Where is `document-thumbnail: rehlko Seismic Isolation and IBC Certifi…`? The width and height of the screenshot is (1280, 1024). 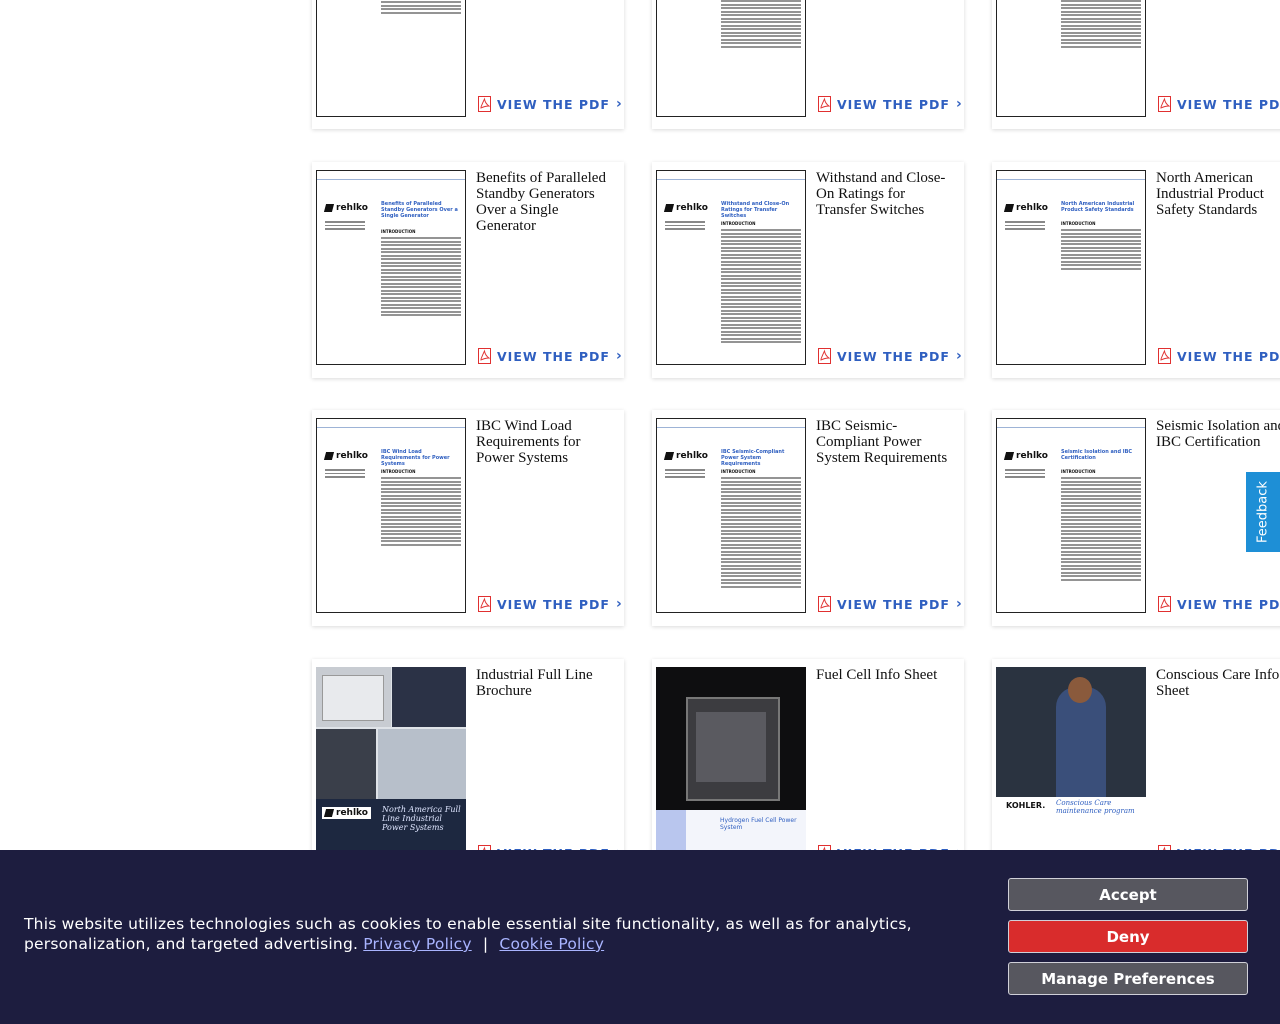 document-thumbnail: rehlko Seismic Isolation and IBC Certifi… is located at coordinates (1071, 515).